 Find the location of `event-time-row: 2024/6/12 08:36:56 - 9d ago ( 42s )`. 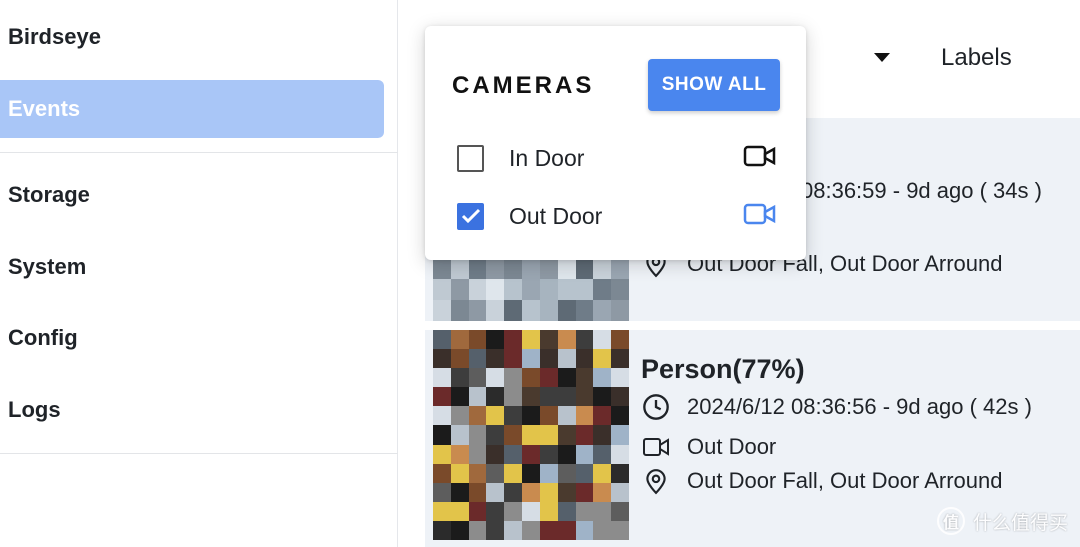

event-time-row: 2024/6/12 08:36:56 - 9d ago ( 42s ) is located at coordinates (836, 407).